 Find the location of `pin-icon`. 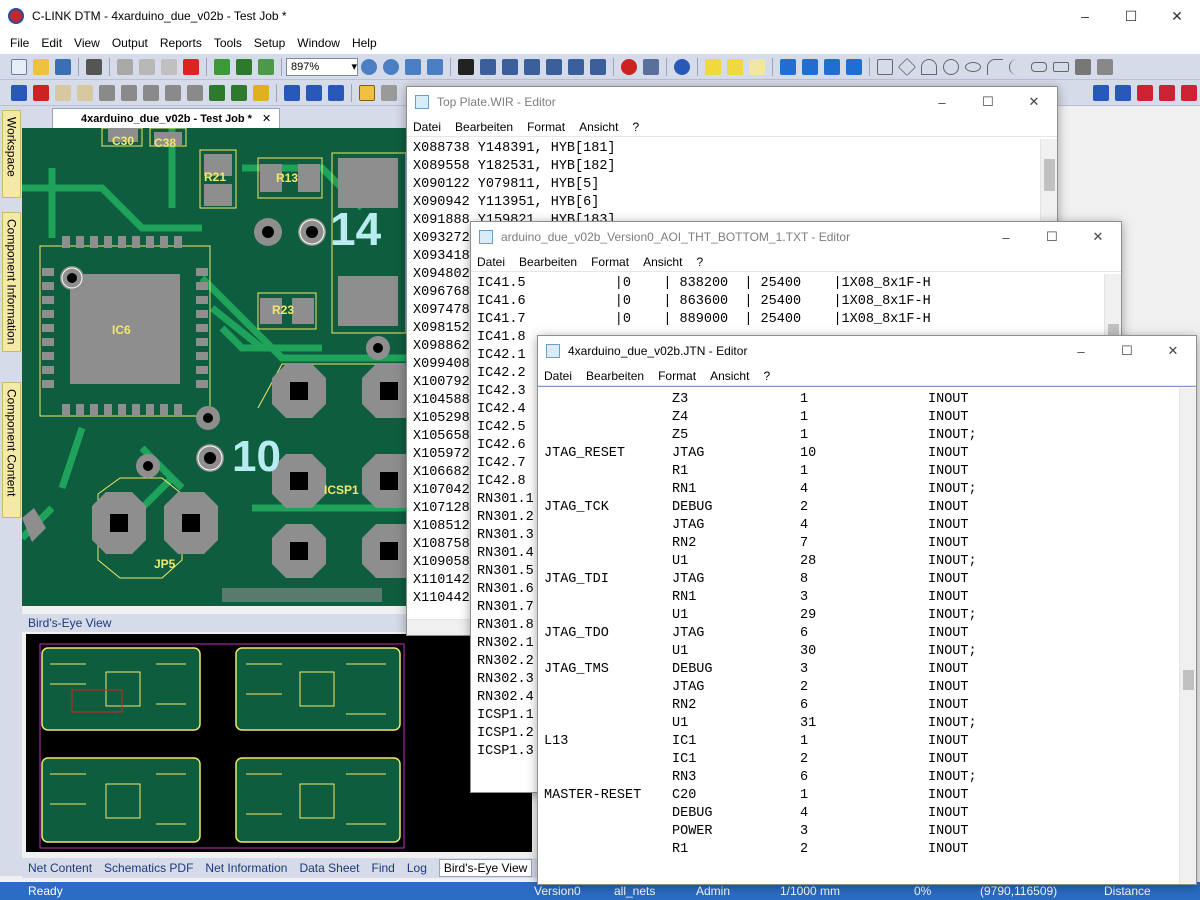

pin-icon is located at coordinates (1105, 66).